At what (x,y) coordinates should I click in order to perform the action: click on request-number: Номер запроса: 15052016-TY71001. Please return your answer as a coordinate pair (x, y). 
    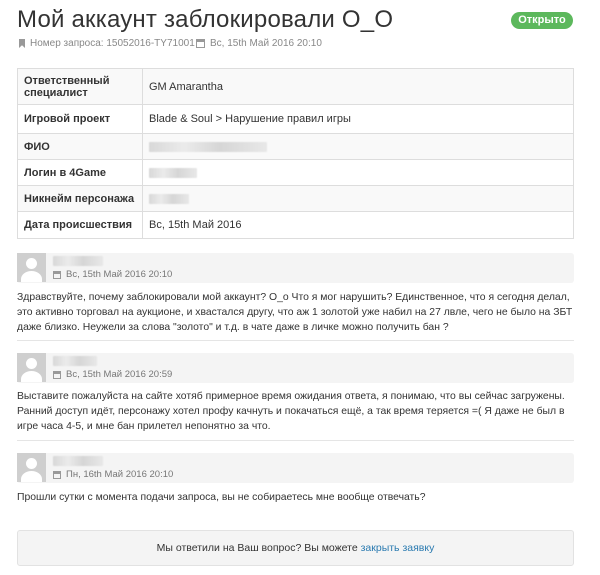
    Looking at the image, I should click on (107, 43).